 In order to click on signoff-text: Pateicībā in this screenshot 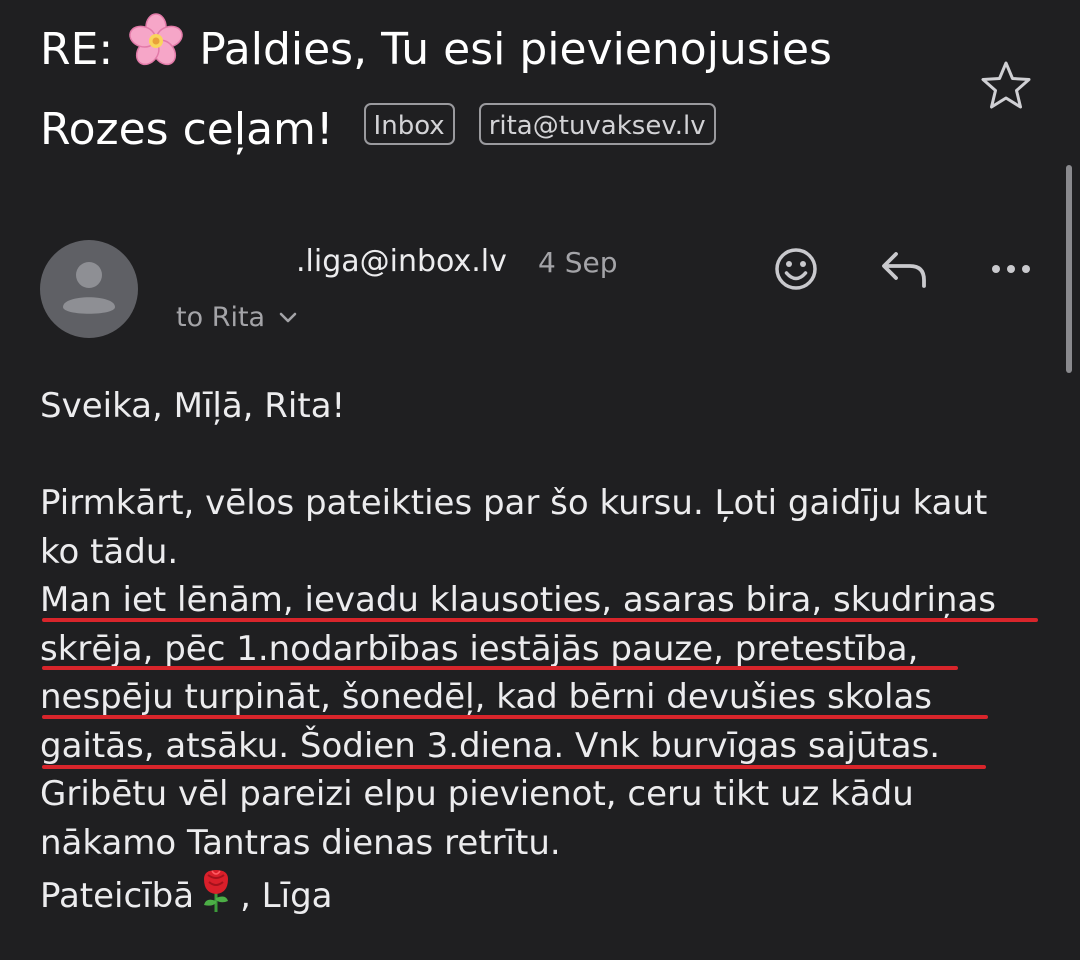, I will do `click(117, 896)`.